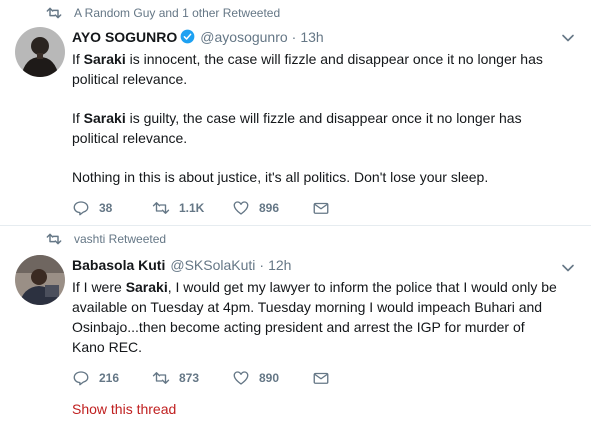 The width and height of the screenshot is (591, 424). Describe the element at coordinates (177, 13) in the screenshot. I see `retweet-context-text: A Random Guy and 1 other Retweeted` at that location.